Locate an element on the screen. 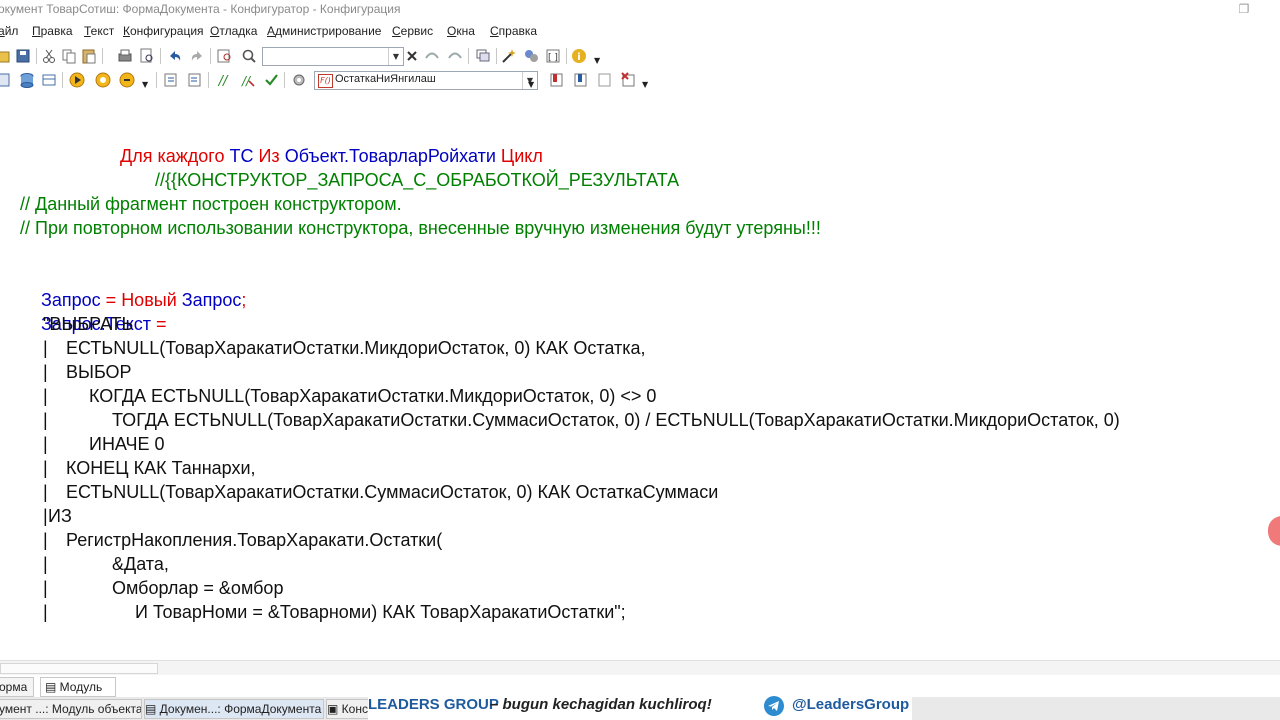  menu-service: Сервис is located at coordinates (412, 31).